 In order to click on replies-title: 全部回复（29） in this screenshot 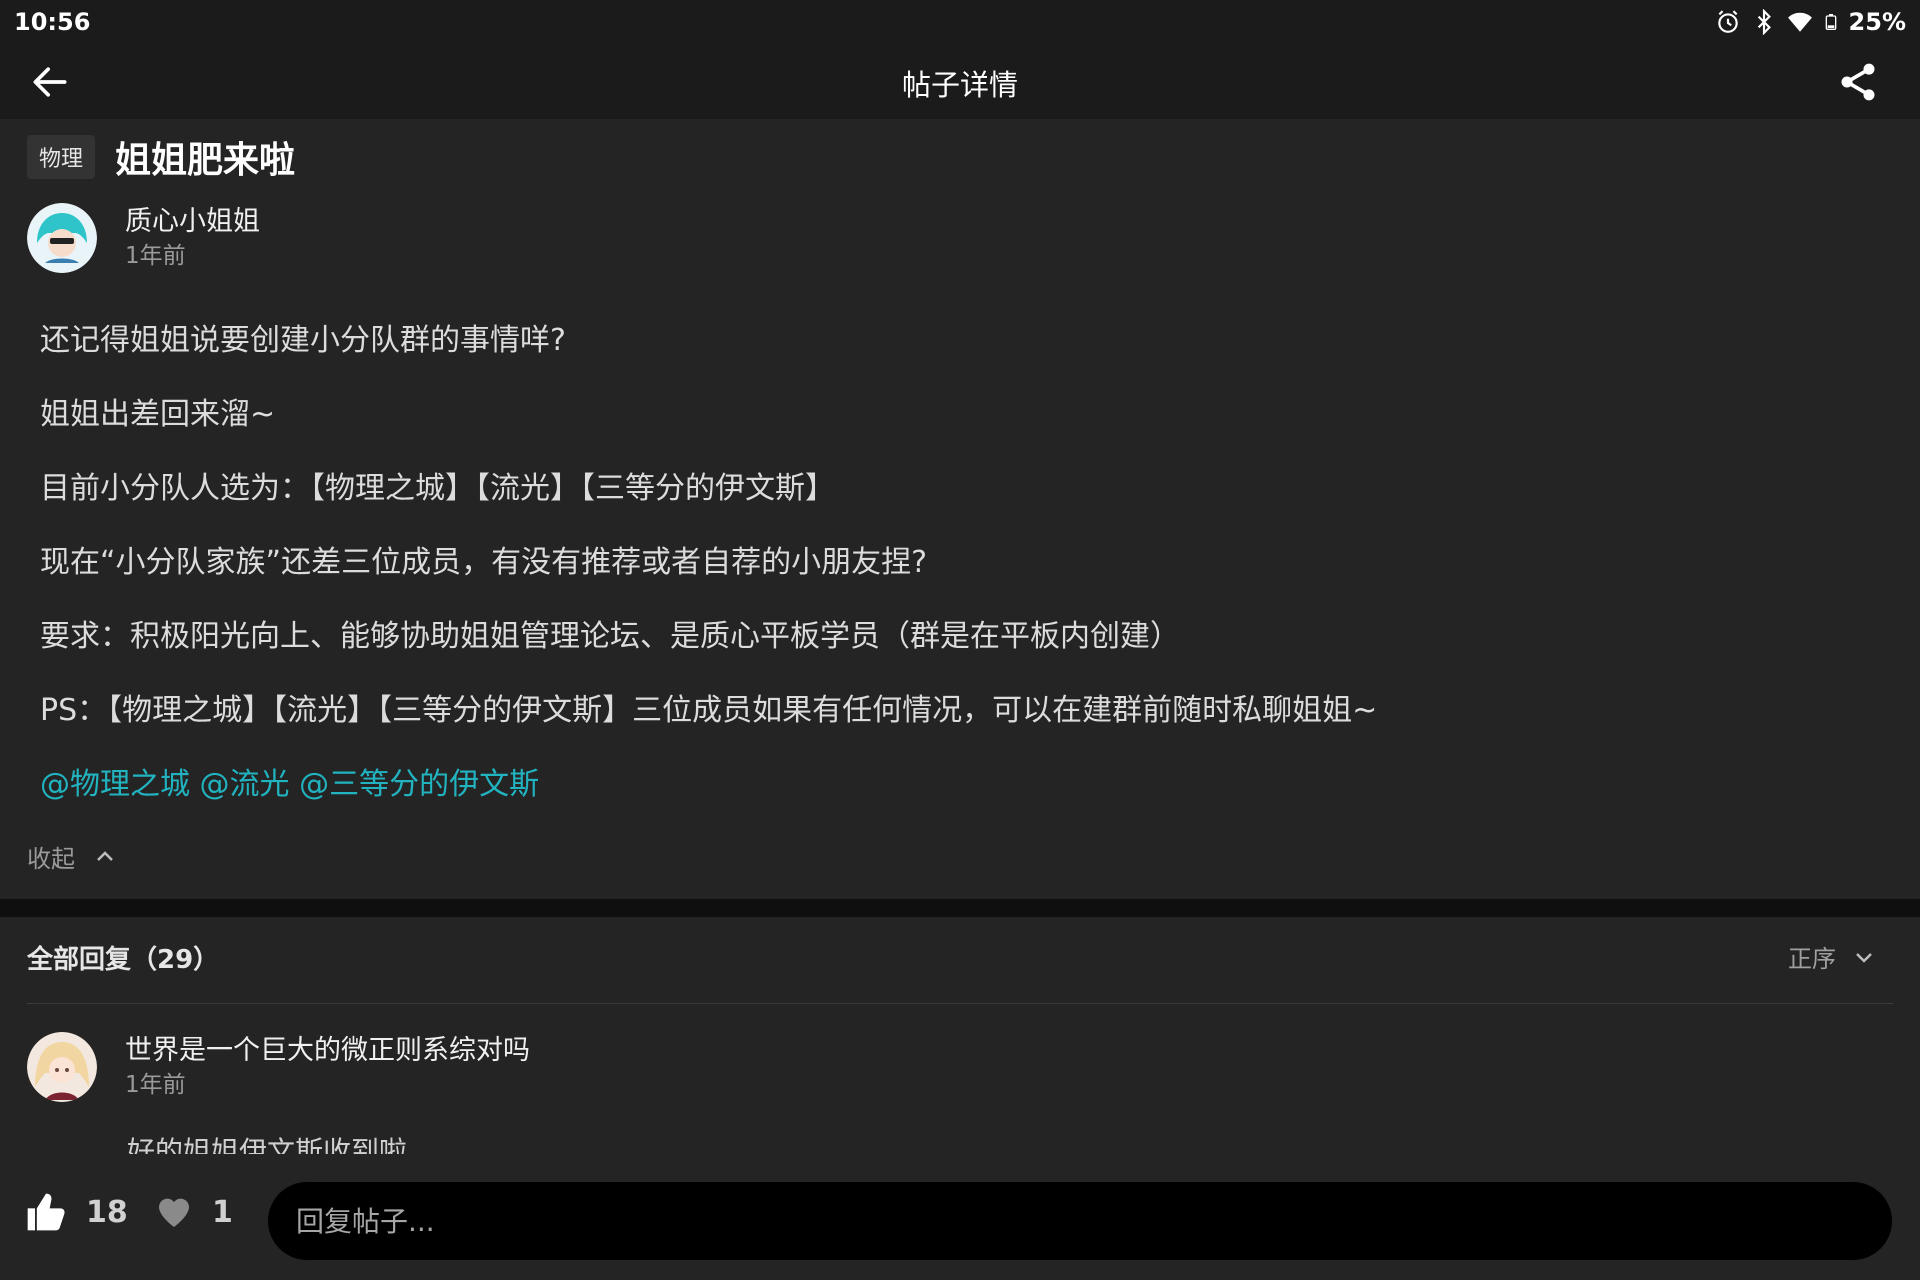, I will do `click(123, 960)`.